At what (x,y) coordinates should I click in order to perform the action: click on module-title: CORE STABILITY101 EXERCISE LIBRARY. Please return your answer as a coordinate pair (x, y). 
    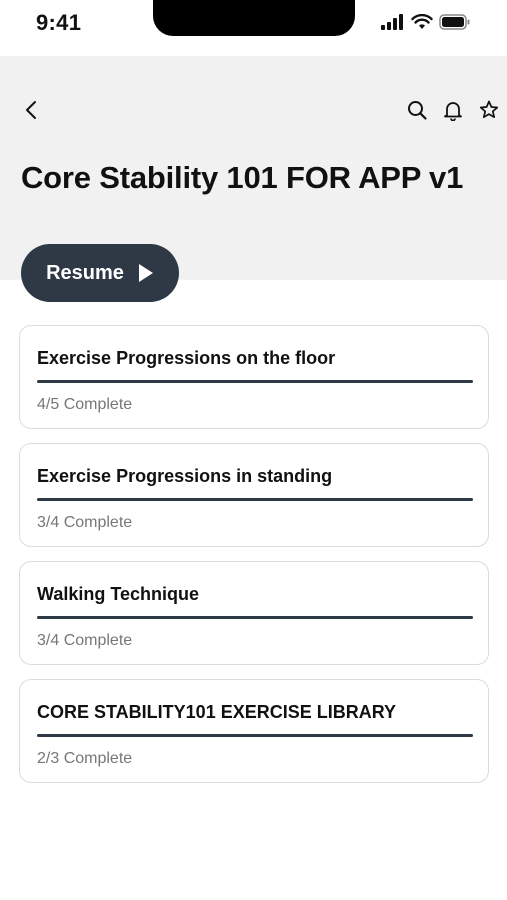
    Looking at the image, I should click on (217, 712).